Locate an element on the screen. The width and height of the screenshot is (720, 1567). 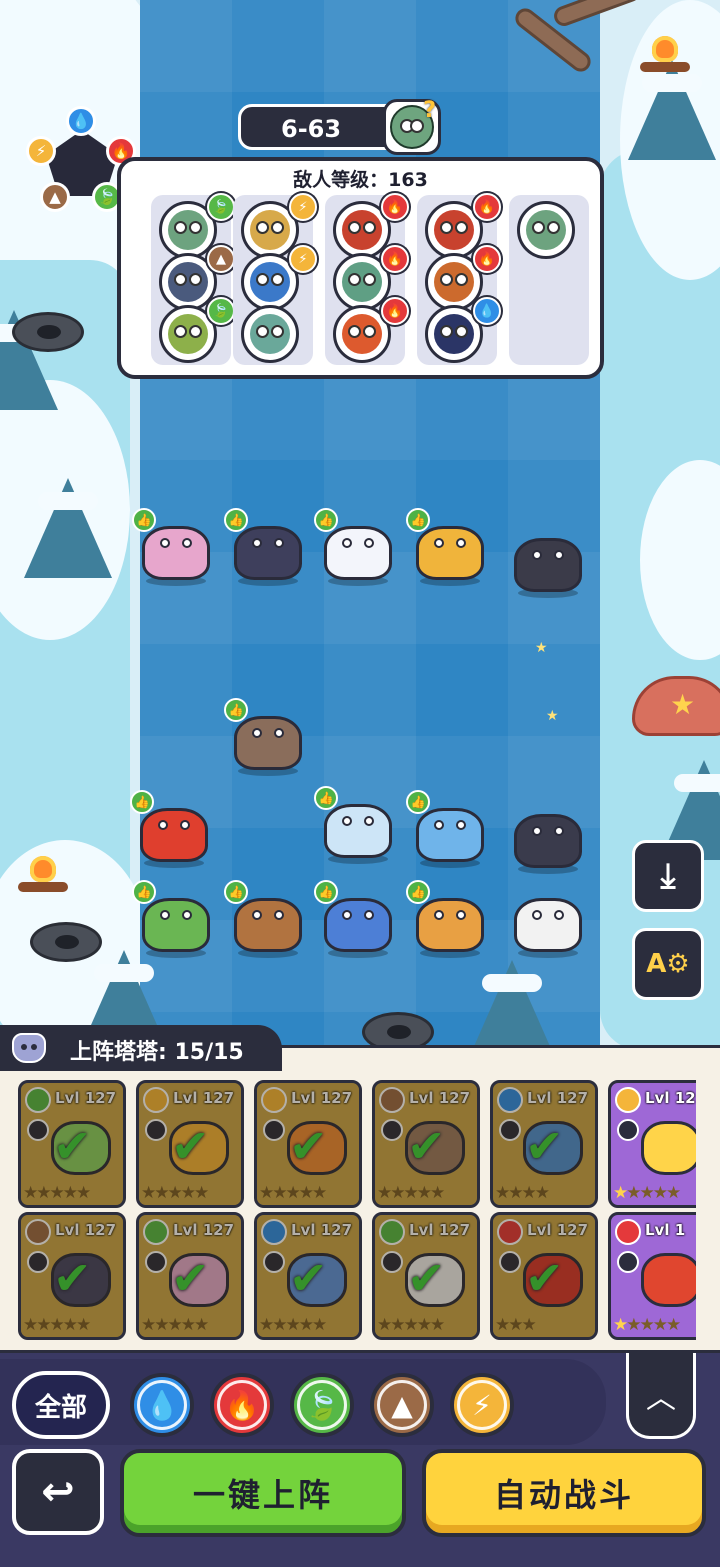
star-rating: ★★★★ is located at coordinates (522, 1193).